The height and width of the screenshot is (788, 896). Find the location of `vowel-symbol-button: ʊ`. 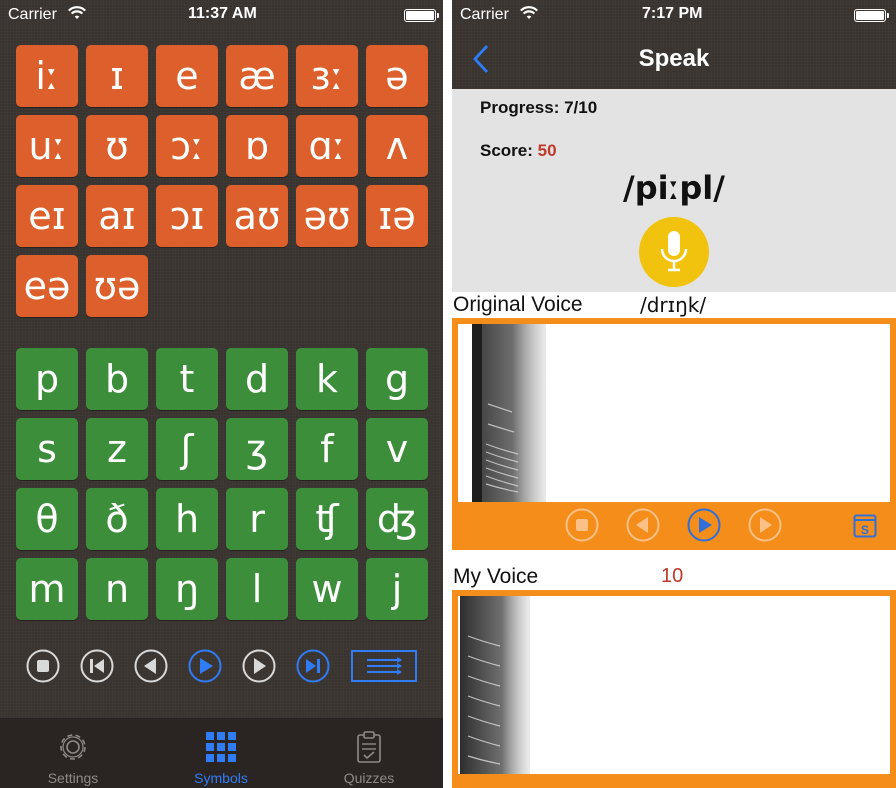

vowel-symbol-button: ʊ is located at coordinates (117, 146).